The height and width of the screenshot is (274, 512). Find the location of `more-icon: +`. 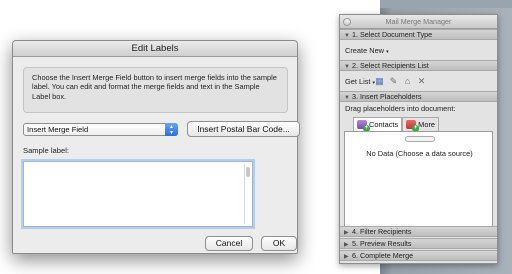

more-icon: + is located at coordinates (413, 126).